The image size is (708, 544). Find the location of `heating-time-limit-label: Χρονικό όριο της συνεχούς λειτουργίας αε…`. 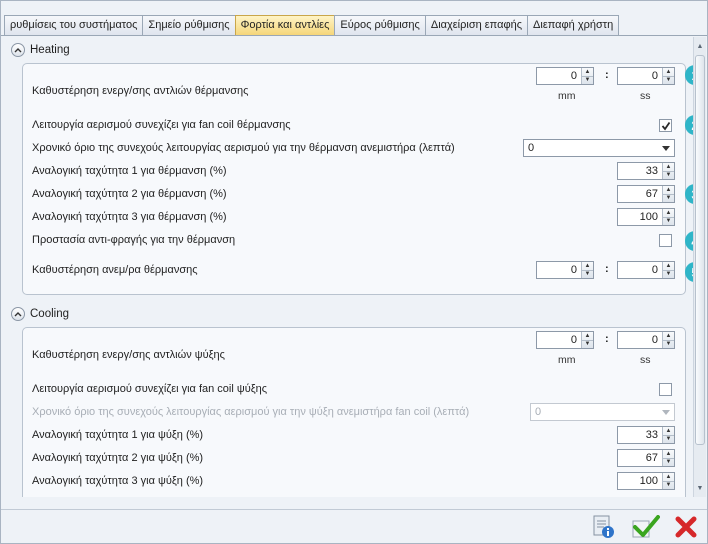

heating-time-limit-label: Χρονικό όριο της συνεχούς λειτουργίας αε… is located at coordinates (243, 148).